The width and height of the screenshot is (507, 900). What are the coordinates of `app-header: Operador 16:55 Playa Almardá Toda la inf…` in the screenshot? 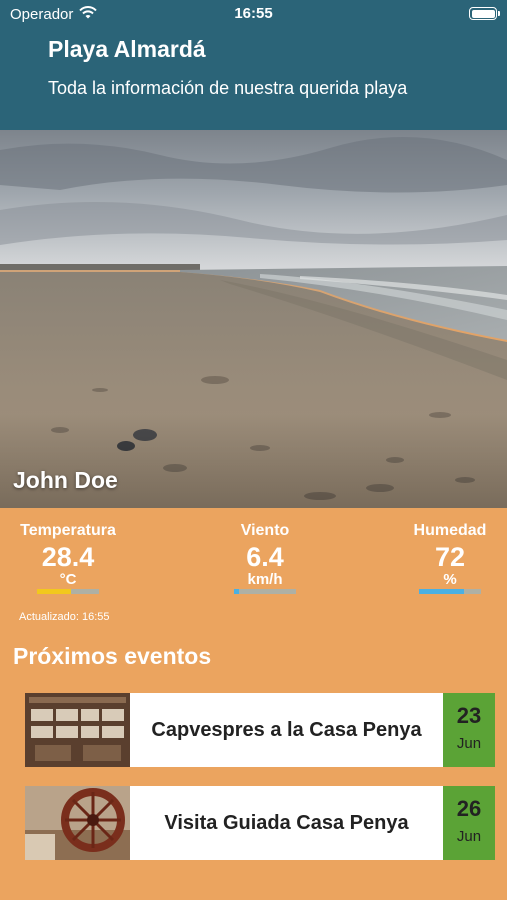 It's located at (253, 65).